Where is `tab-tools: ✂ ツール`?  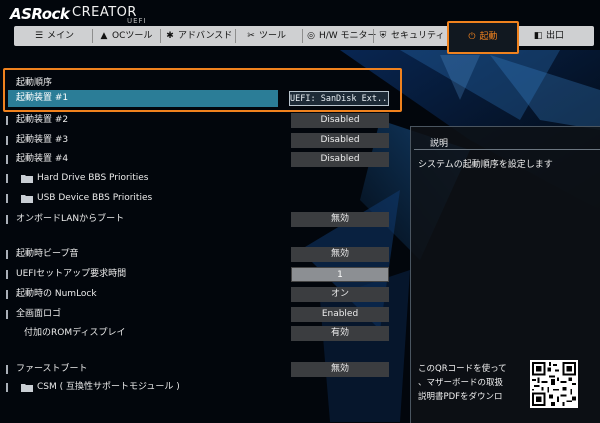
tab-tools: ✂ ツール is located at coordinates (266, 36).